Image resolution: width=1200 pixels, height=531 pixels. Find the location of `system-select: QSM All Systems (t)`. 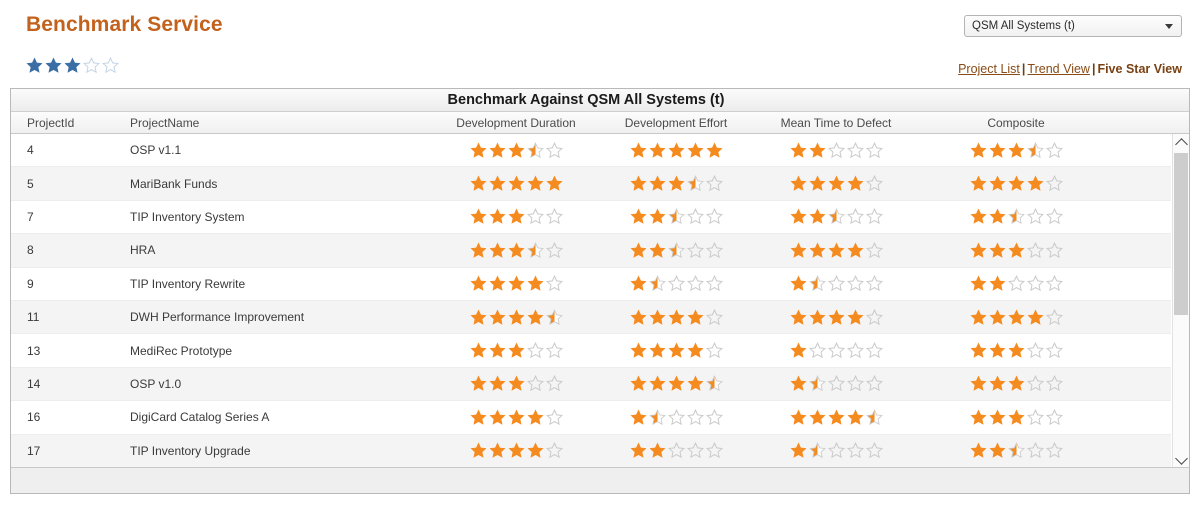

system-select: QSM All Systems (t) is located at coordinates (1073, 26).